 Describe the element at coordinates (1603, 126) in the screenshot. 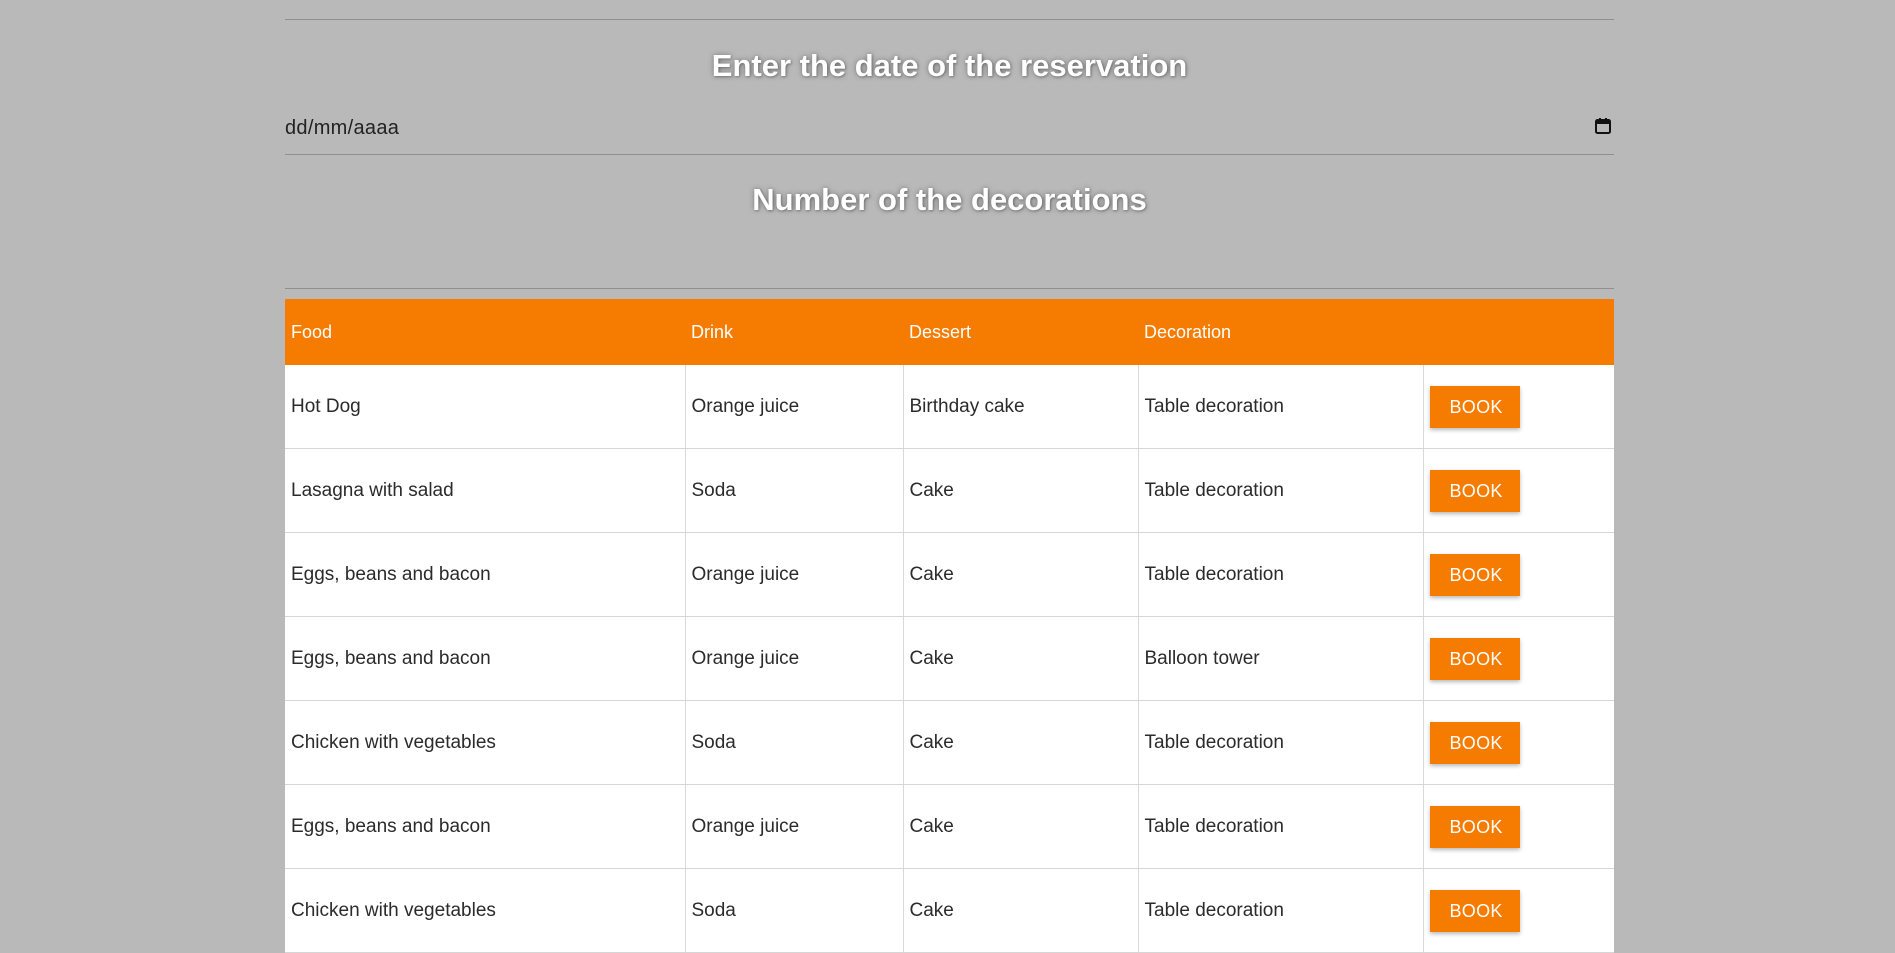

I see `calendar-icon` at that location.